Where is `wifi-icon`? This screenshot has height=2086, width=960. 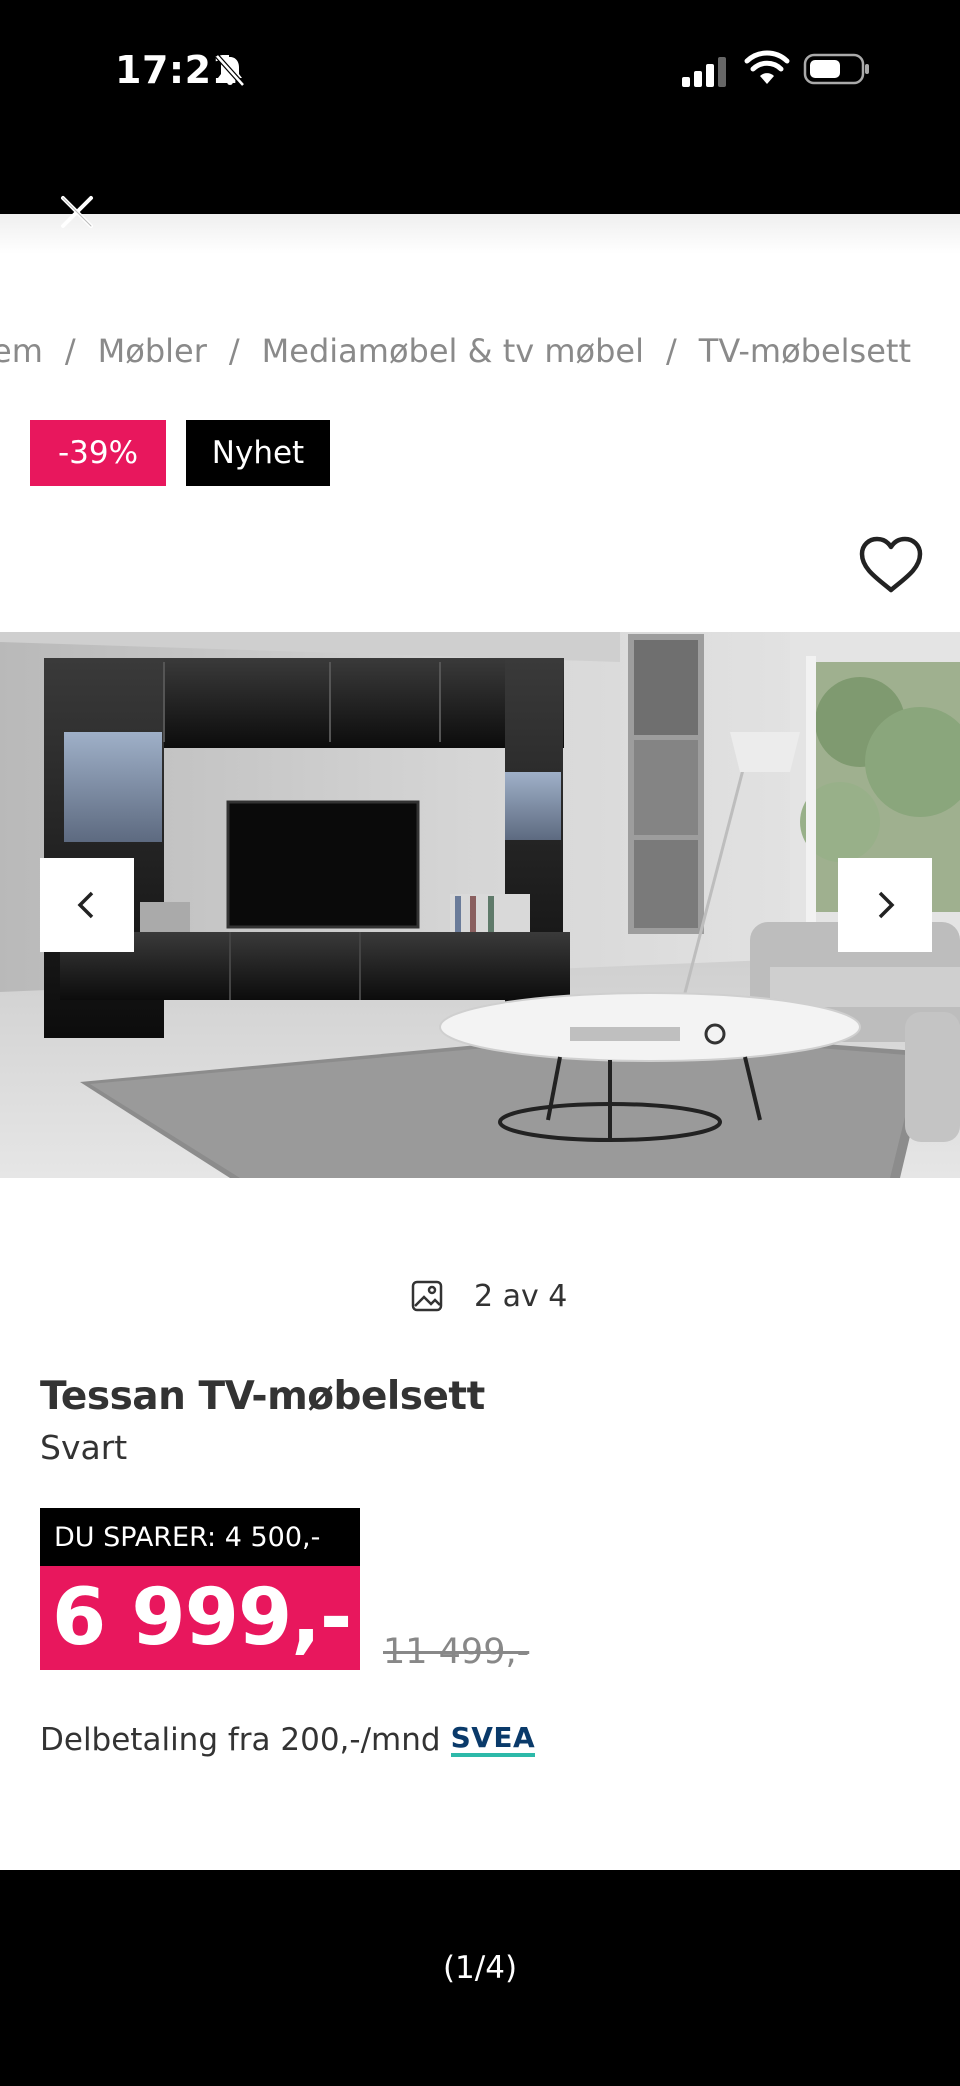 wifi-icon is located at coordinates (767, 67).